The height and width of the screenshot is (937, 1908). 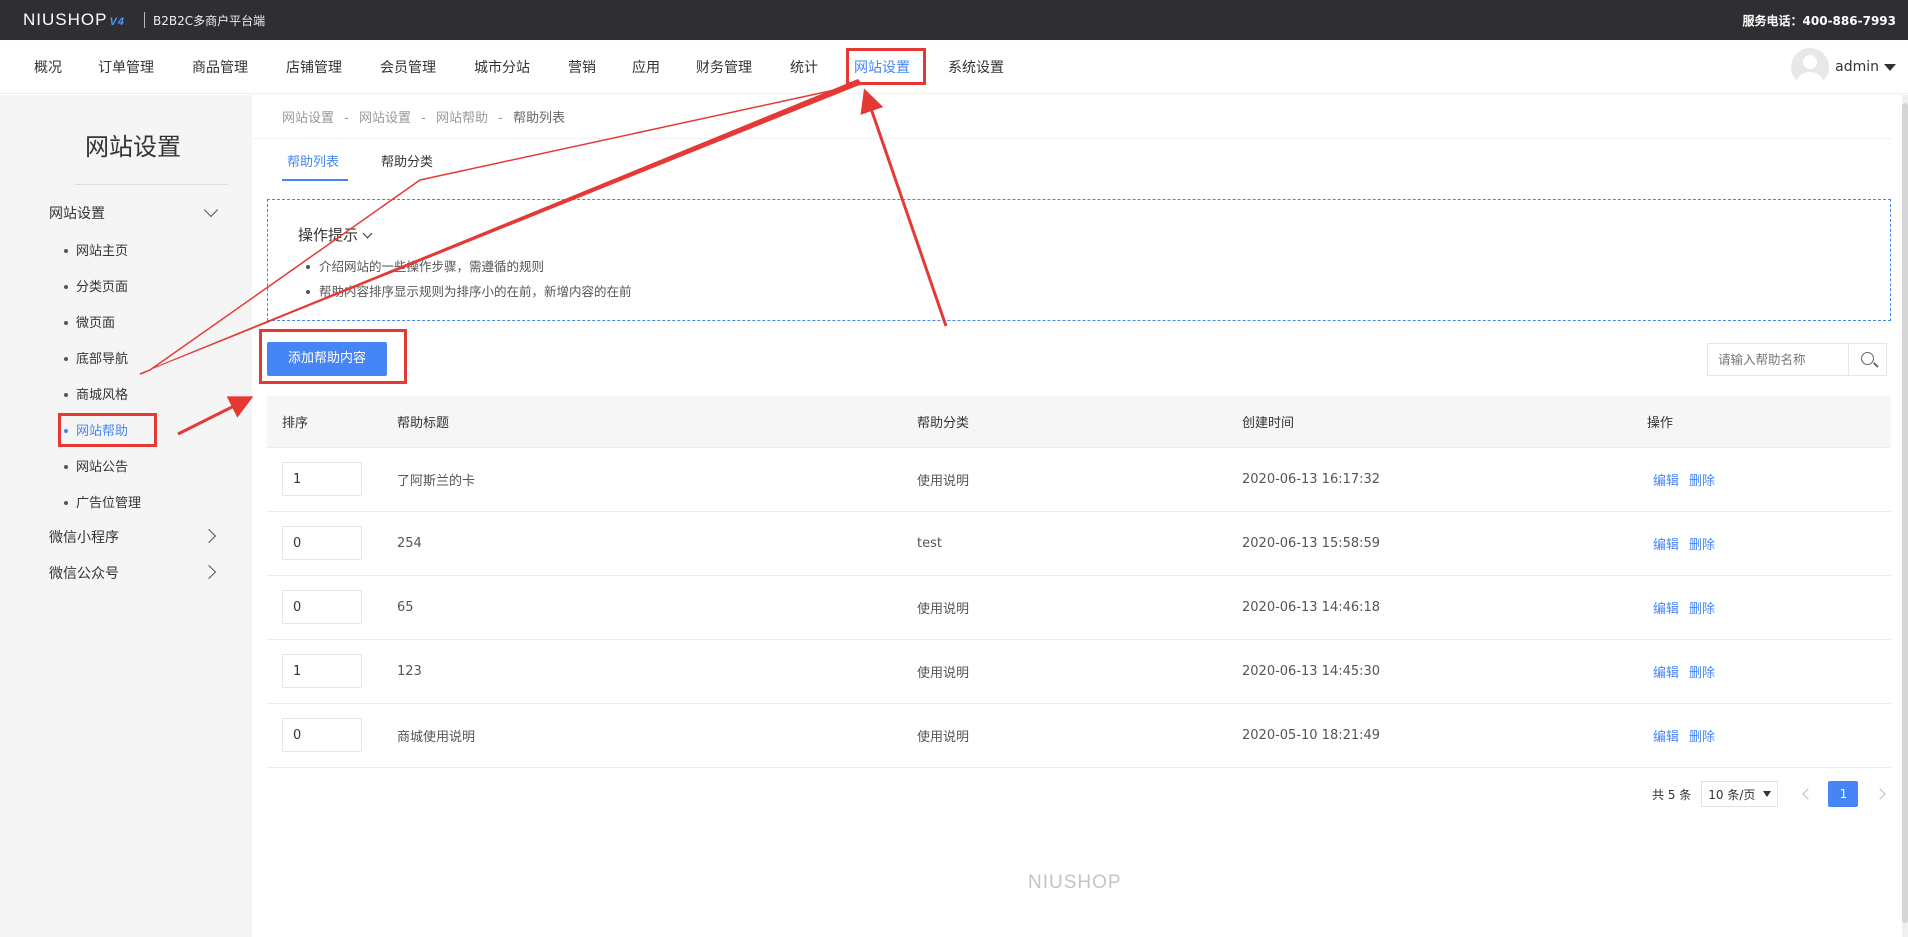 I want to click on tips-item: 介绍网站的一些操作步骤，需遵循的规则, so click(x=425, y=265).